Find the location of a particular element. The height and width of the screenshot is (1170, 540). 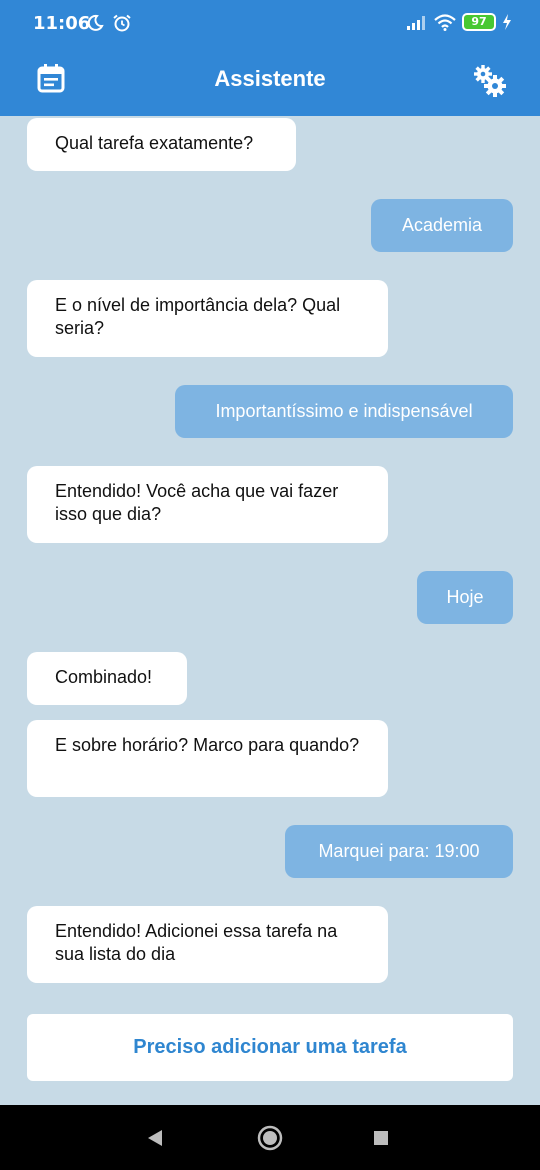

navigation-bar is located at coordinates (270, 1137).